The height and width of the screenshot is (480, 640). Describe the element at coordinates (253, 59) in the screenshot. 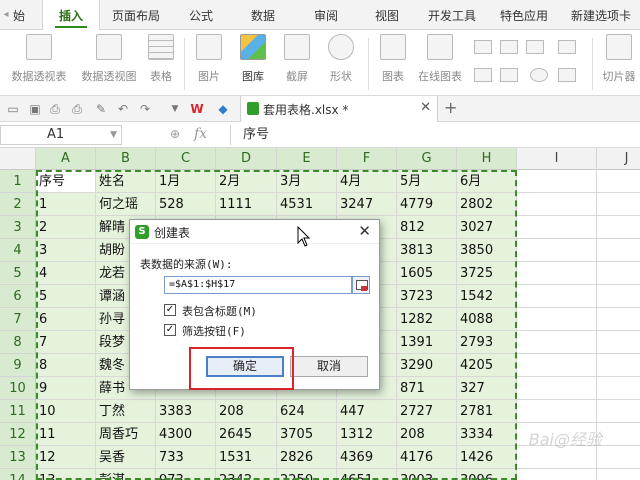

I see `gallery-button: 图库` at that location.